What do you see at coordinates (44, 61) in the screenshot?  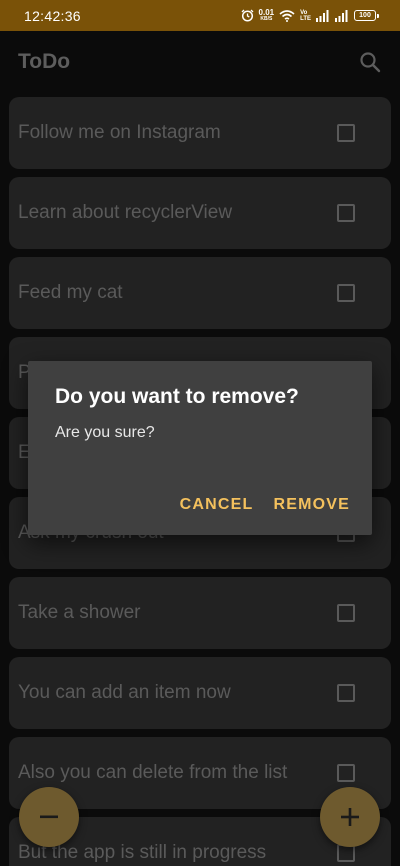 I see `app-title: ToDo` at bounding box center [44, 61].